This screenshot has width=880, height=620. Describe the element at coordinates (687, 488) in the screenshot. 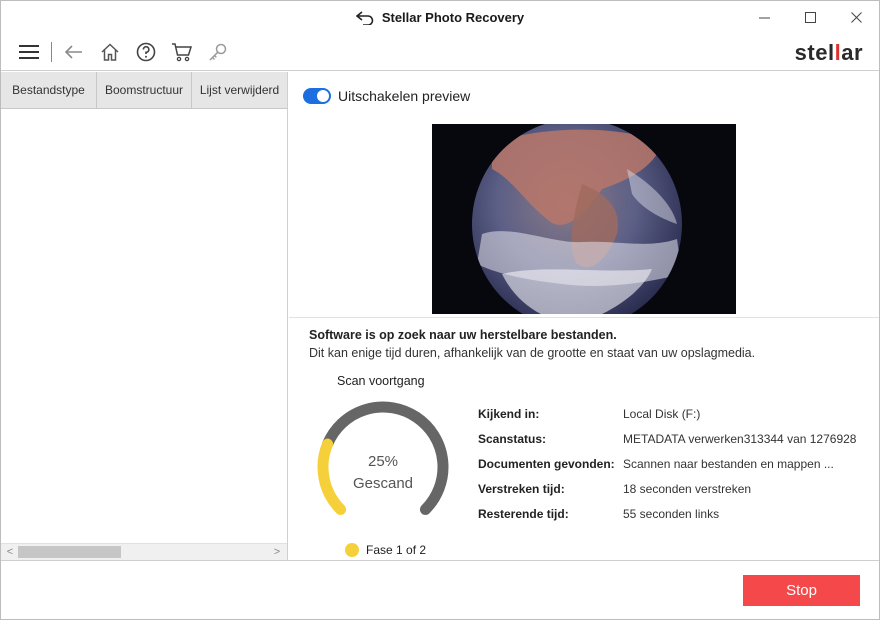

I see `info-value: 18 seconden verstreken` at that location.